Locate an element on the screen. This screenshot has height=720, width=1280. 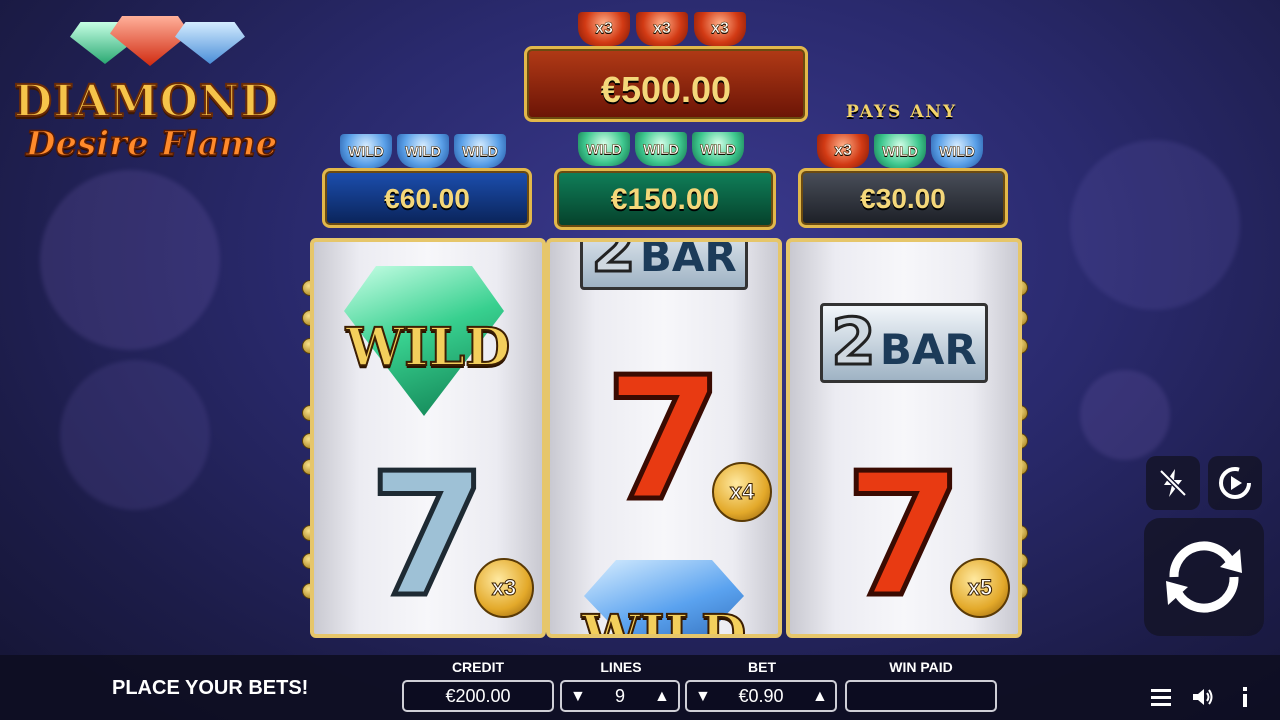
bet-decrease-button: ▼ is located at coordinates (703, 697).